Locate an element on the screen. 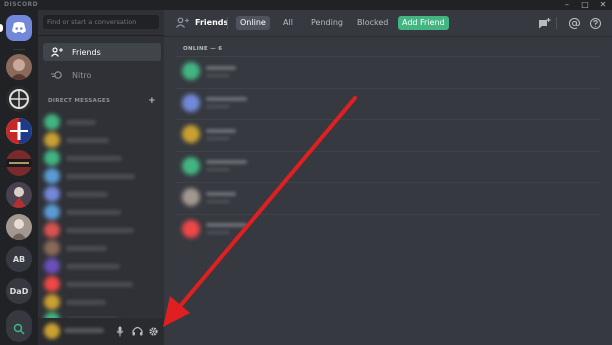 Image resolution: width=612 pixels, height=345 pixels. deafen-button is located at coordinates (137, 331).